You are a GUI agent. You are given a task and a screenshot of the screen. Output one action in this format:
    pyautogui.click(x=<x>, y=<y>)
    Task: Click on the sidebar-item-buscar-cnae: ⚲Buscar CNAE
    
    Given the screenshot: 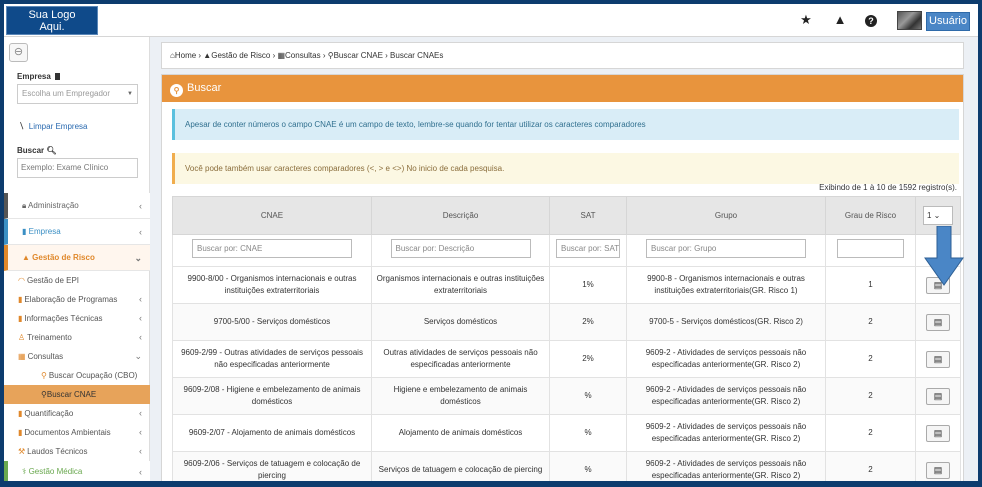 What is the action you would take?
    pyautogui.click(x=77, y=394)
    